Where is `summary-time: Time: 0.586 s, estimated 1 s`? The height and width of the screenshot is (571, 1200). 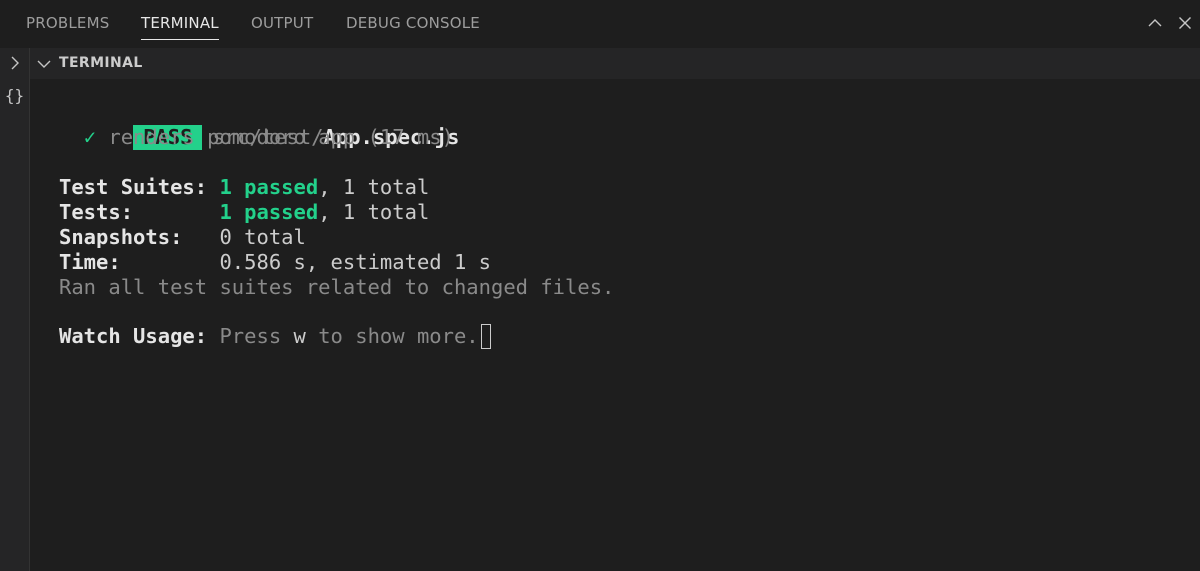
summary-time: Time: 0.586 s, estimated 1 s is located at coordinates (275, 262).